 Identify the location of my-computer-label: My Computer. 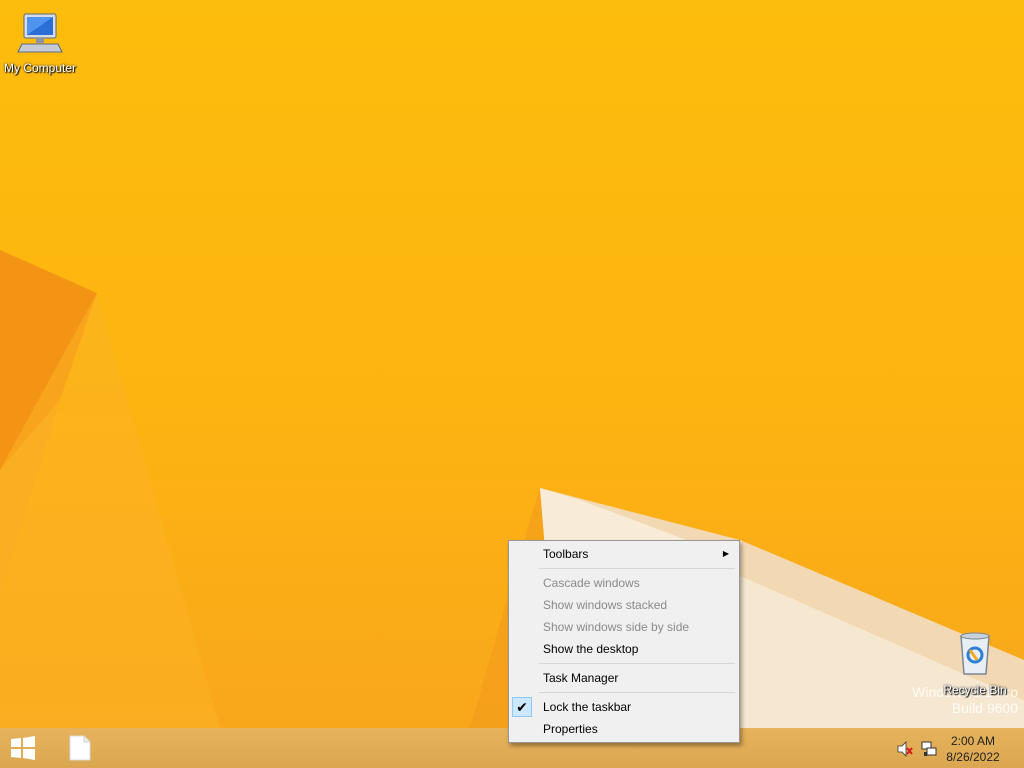
(40, 68).